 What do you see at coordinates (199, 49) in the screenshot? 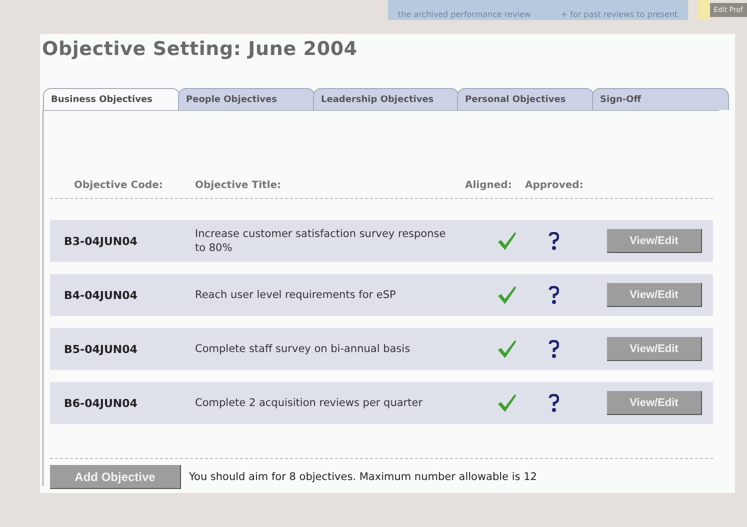
I see `page-title: Objective Setting: June 2004` at bounding box center [199, 49].